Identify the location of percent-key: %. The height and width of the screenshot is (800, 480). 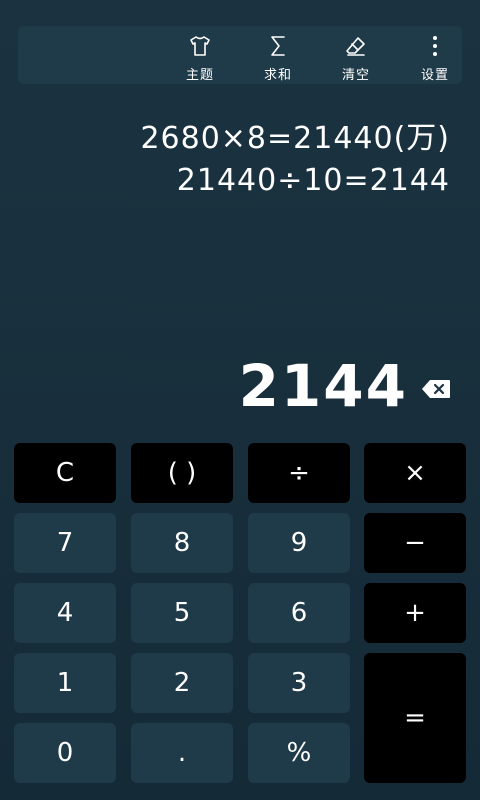
(299, 753).